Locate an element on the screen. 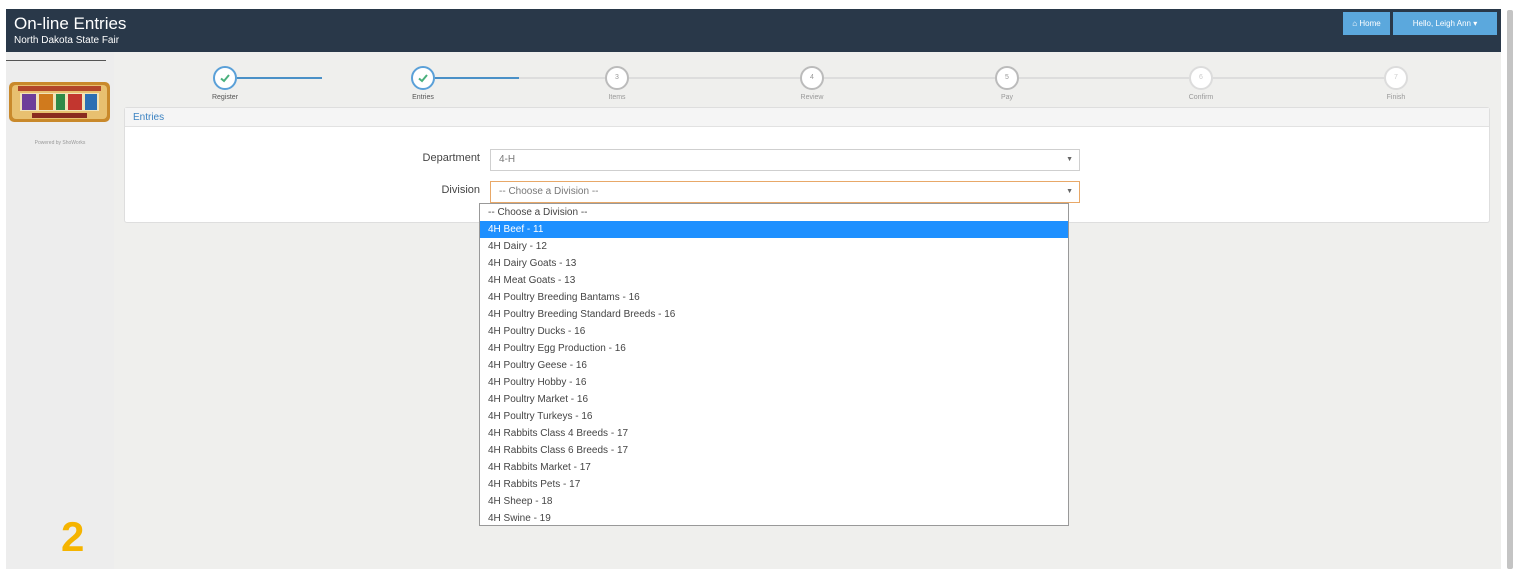  division-option: 4H Poultry Egg Production - 16 is located at coordinates (774, 348).